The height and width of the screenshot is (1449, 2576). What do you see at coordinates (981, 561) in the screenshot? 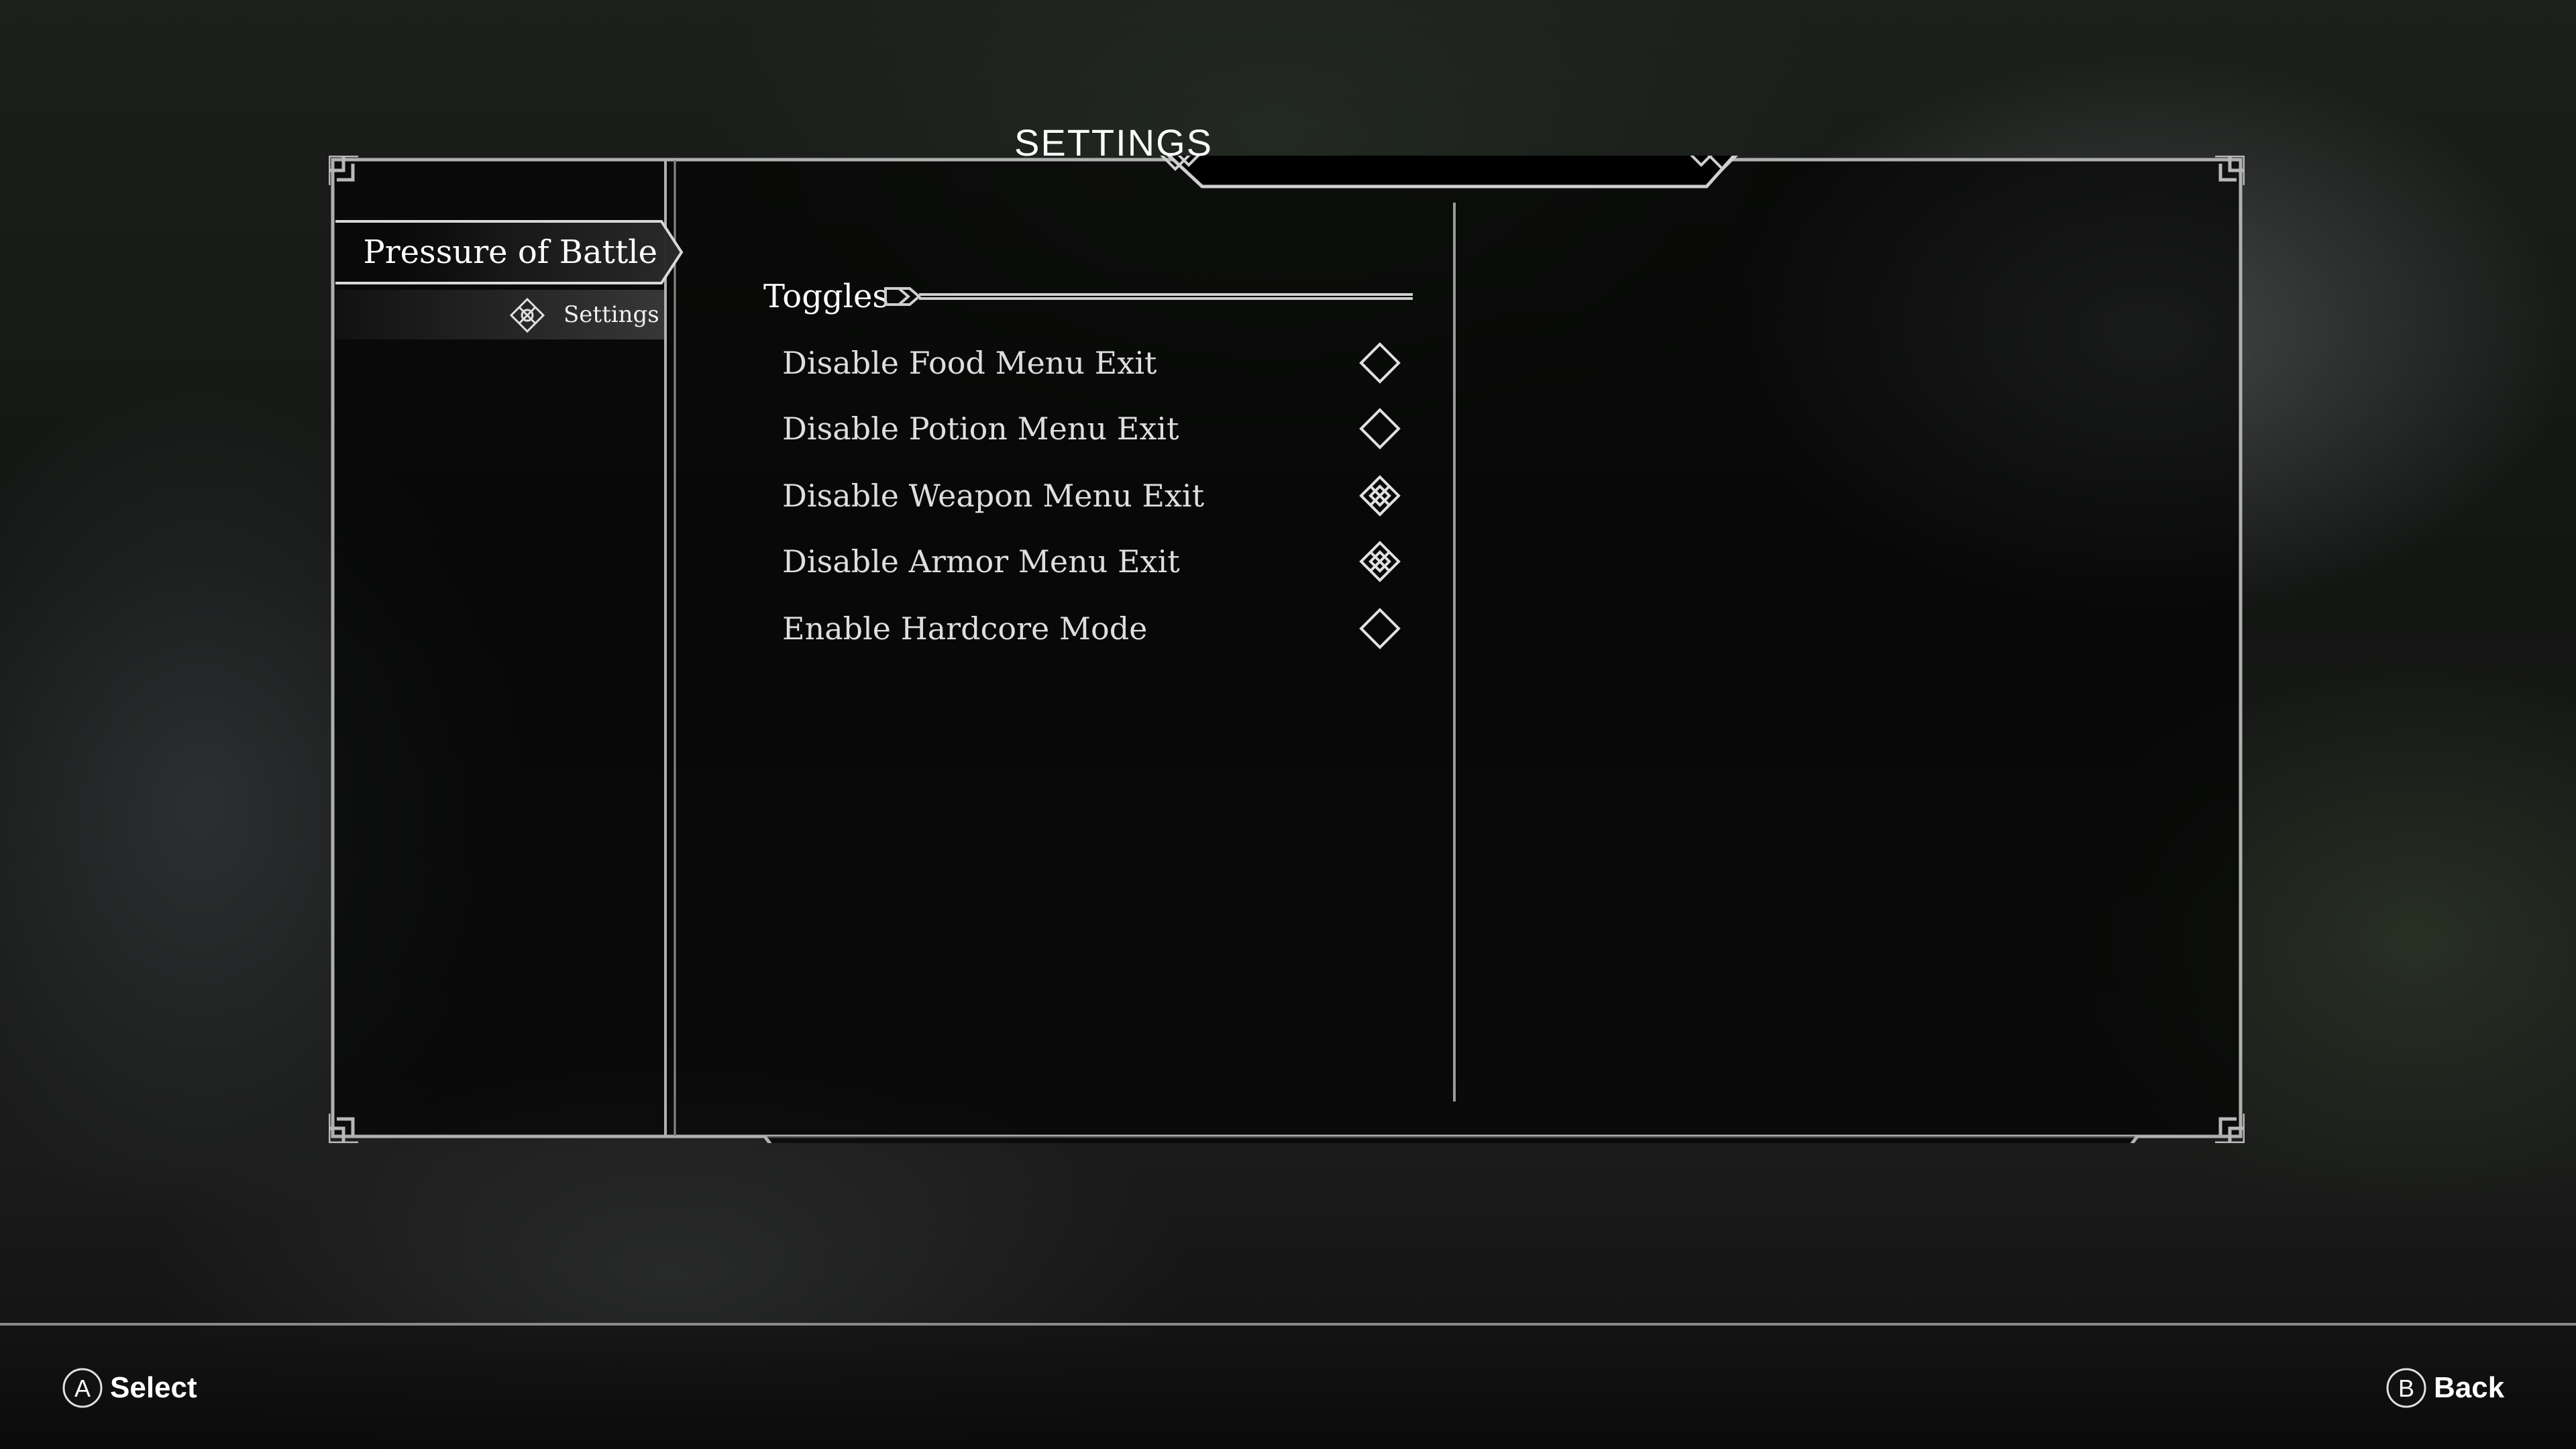
I see `option-label: Disable Armor Menu Exit` at bounding box center [981, 561].